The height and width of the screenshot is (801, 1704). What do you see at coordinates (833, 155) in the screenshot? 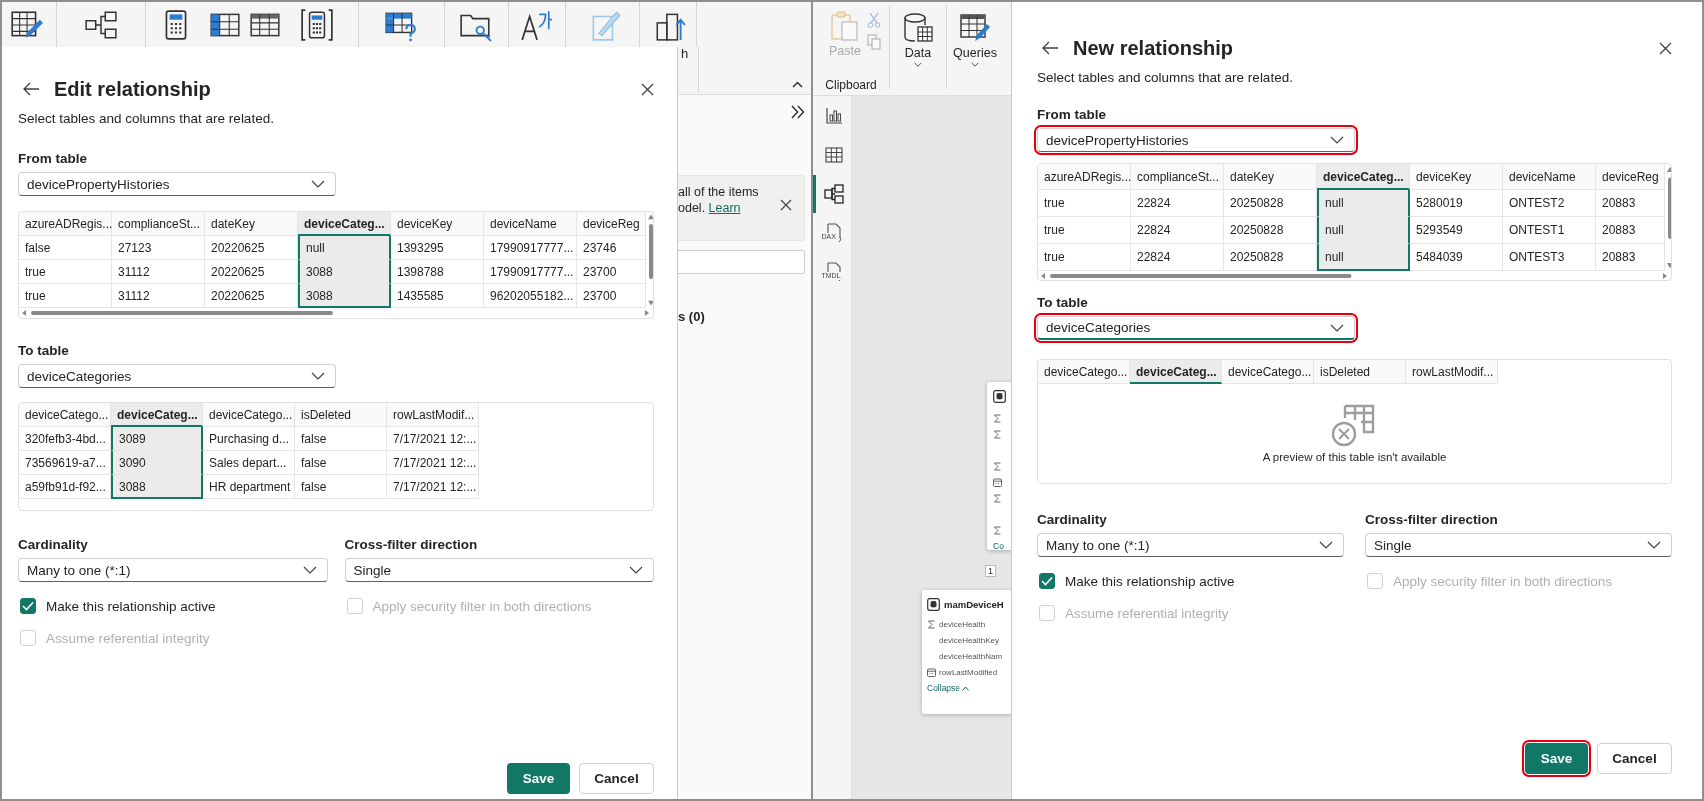
I see `table-icon` at bounding box center [833, 155].